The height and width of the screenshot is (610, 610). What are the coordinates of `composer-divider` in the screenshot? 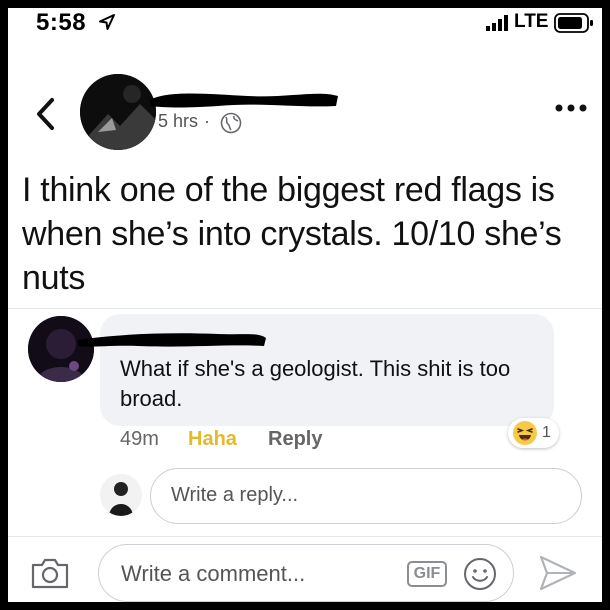 It's located at (305, 536).